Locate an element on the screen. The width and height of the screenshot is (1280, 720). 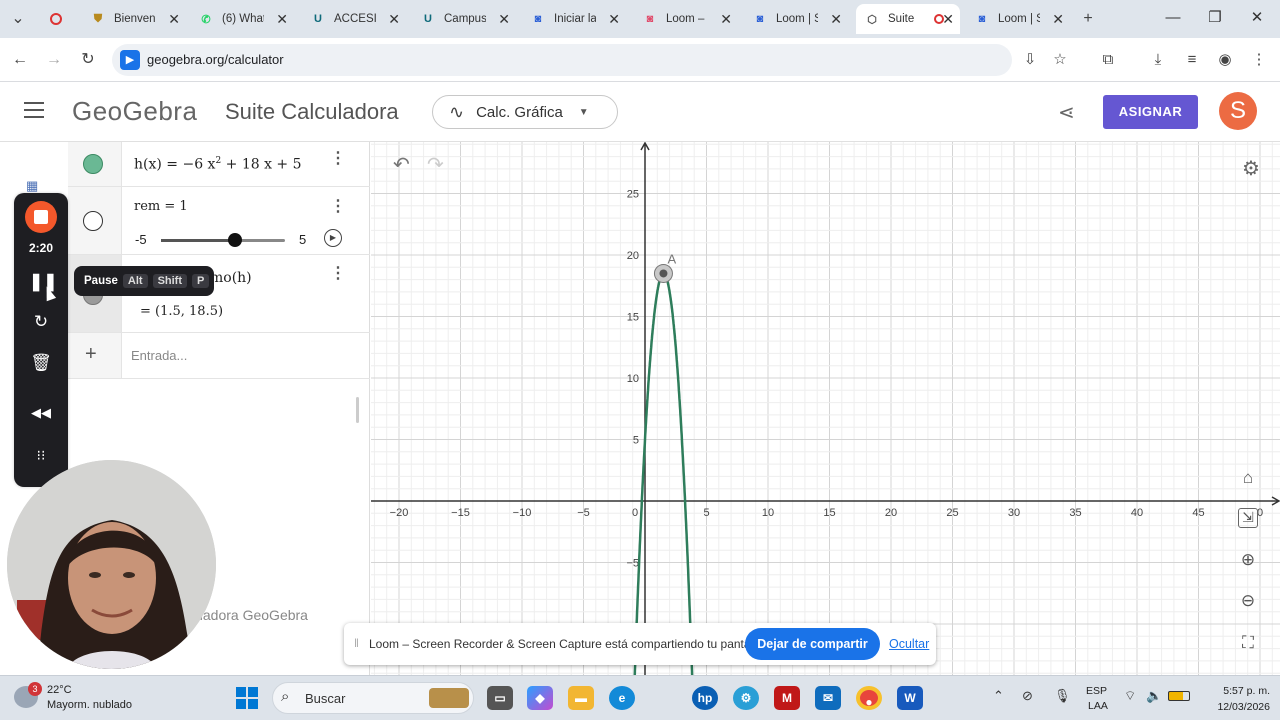
outlook-icon: ✉ is located at coordinates (828, 698).